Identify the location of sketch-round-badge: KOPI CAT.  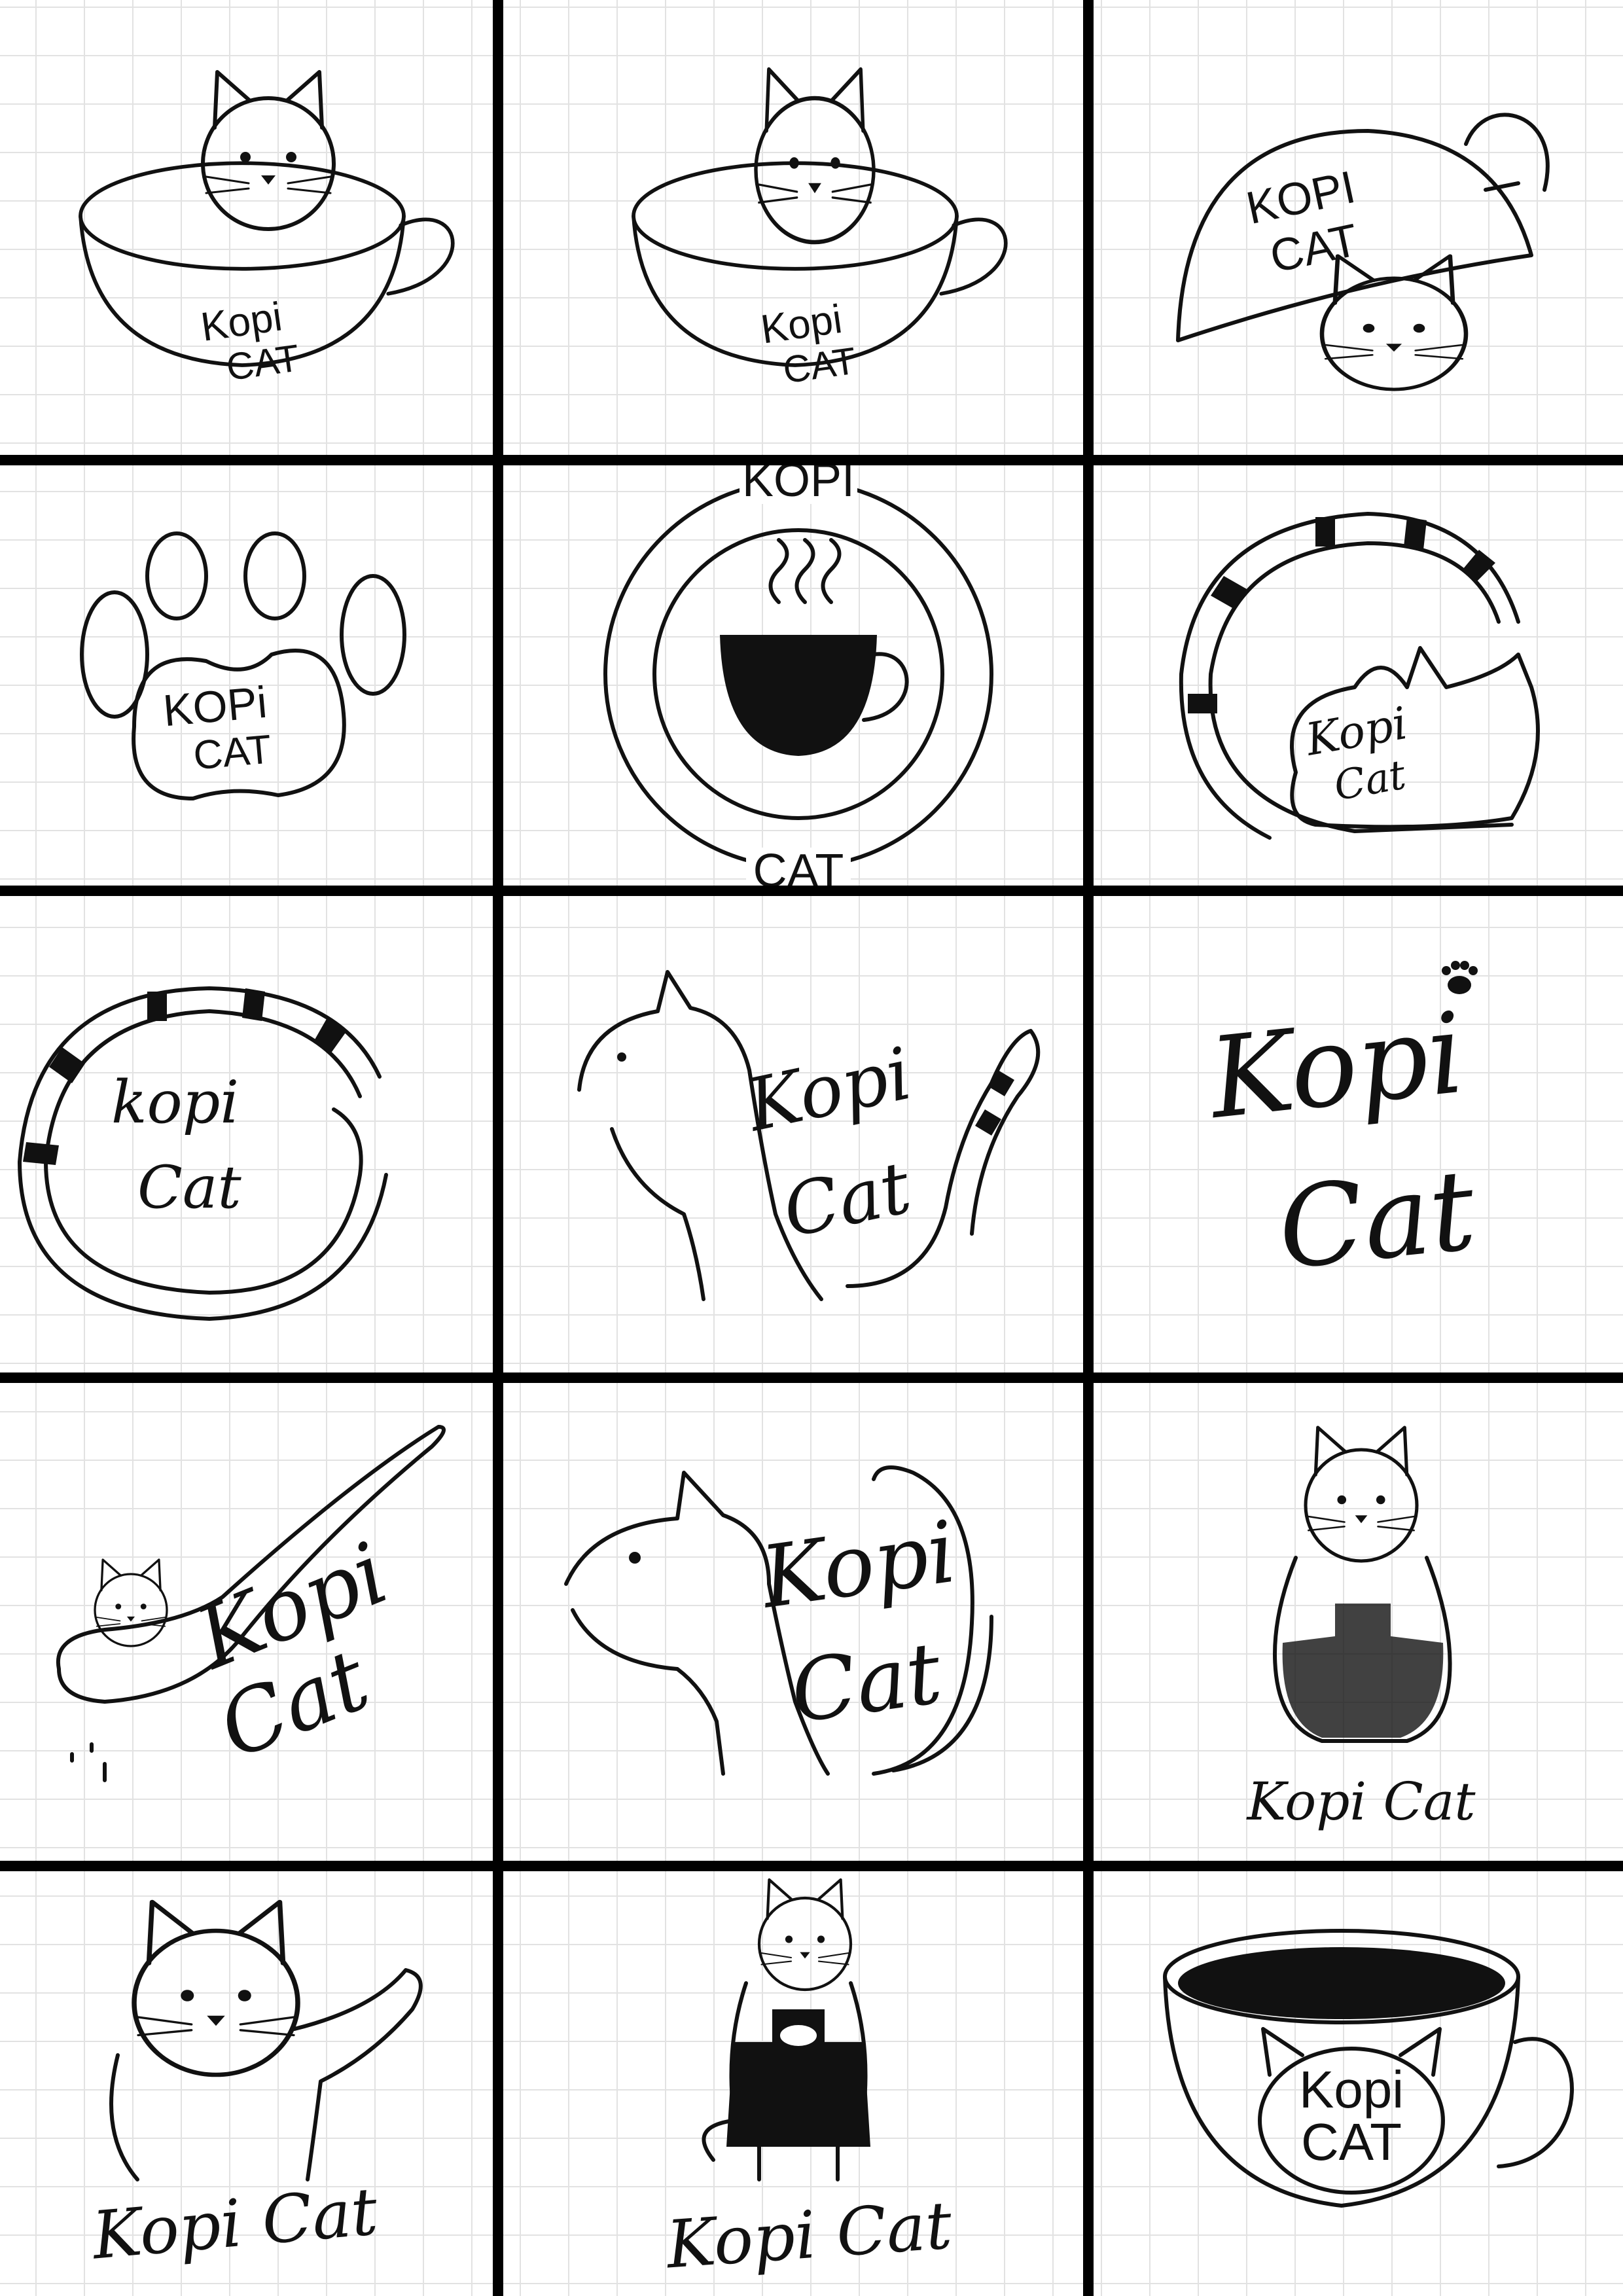
(798, 675).